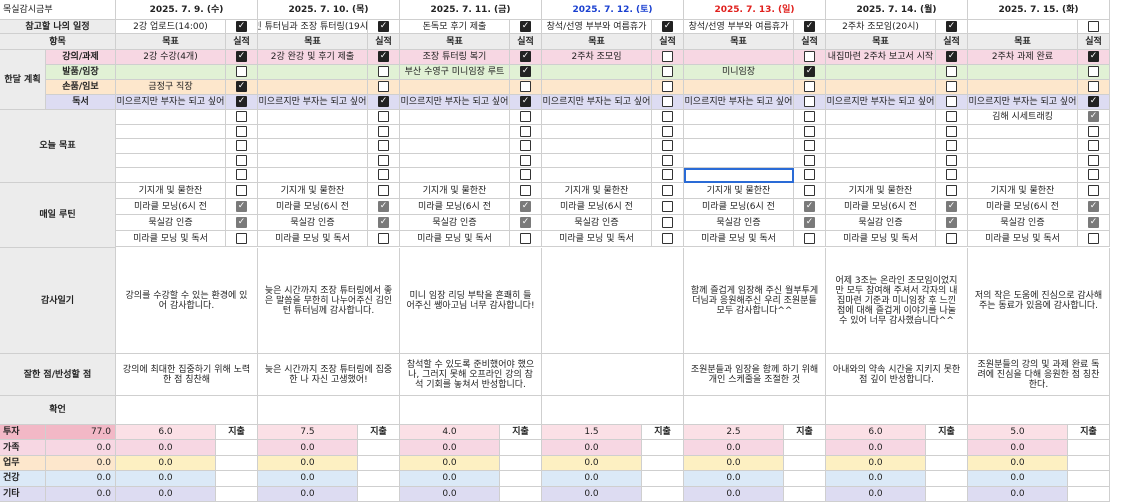  What do you see at coordinates (187, 375) in the screenshot?
I see `review-entry: 강의에 최대한 집중하기 위해 노력한 점 칭찬해` at bounding box center [187, 375].